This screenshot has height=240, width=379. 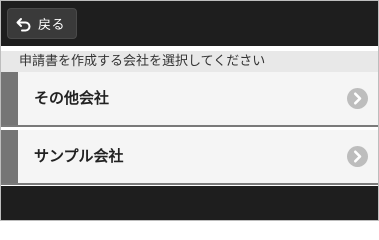 What do you see at coordinates (79, 156) in the screenshot?
I see `company-item-label: サンプル会社` at bounding box center [79, 156].